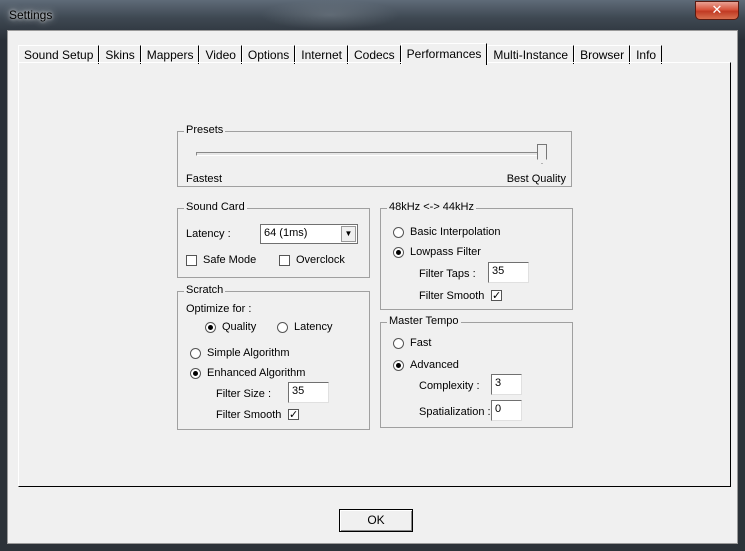  Describe the element at coordinates (452, 296) in the screenshot. I see `resample-filter-smooth-label: Filter Smooth` at that location.